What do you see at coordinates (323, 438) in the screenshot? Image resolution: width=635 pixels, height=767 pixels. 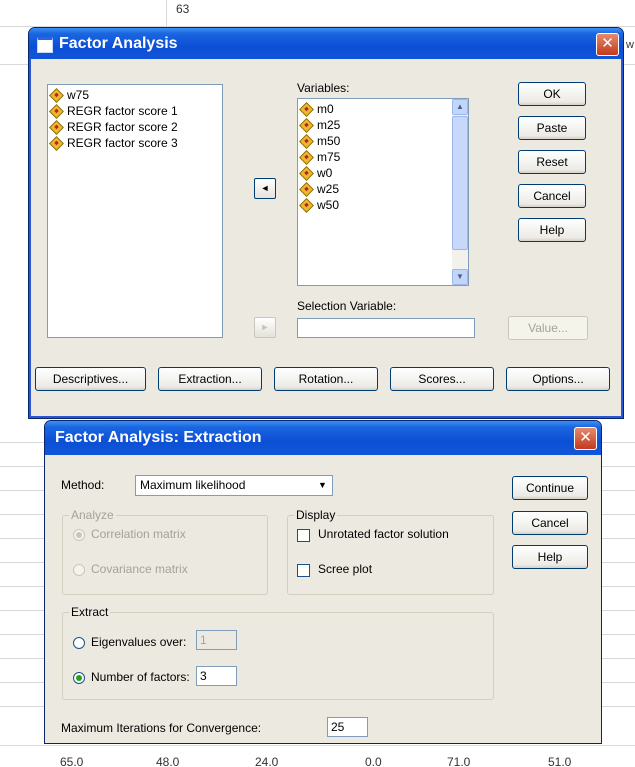 I see `title-bar: Factor Analysis: Extraction ✕` at bounding box center [323, 438].